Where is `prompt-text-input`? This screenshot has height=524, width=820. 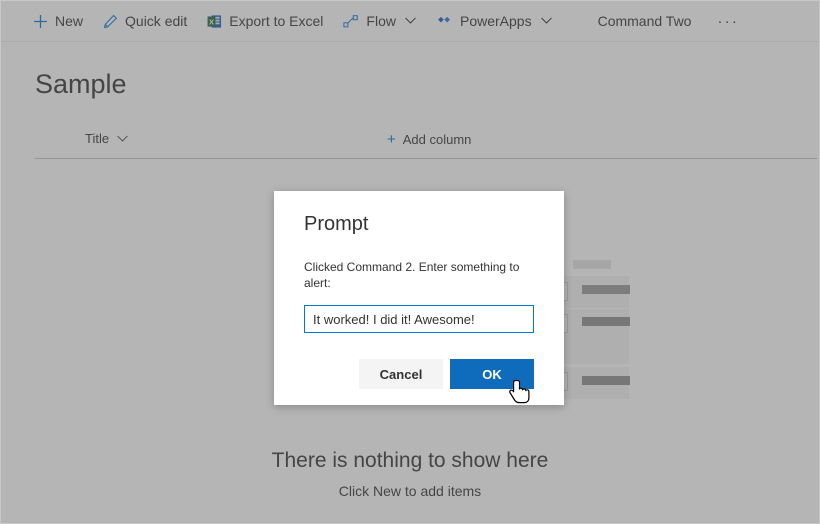 prompt-text-input is located at coordinates (419, 319).